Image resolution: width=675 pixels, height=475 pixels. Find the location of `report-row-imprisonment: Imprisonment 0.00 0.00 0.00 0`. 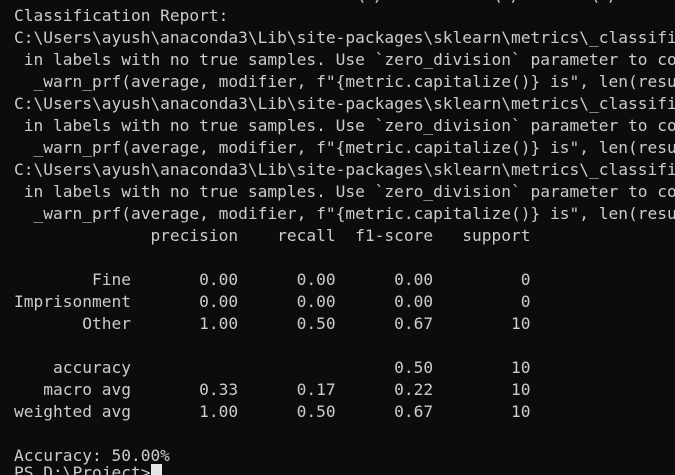

report-row-imprisonment: Imprisonment 0.00 0.00 0.00 0 is located at coordinates (272, 301).